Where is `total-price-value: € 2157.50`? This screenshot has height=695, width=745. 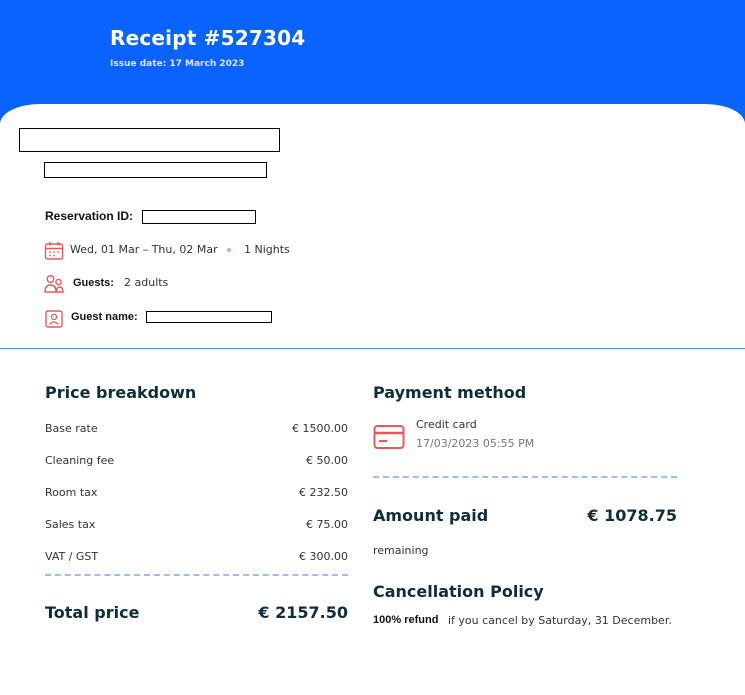 total-price-value: € 2157.50 is located at coordinates (303, 612).